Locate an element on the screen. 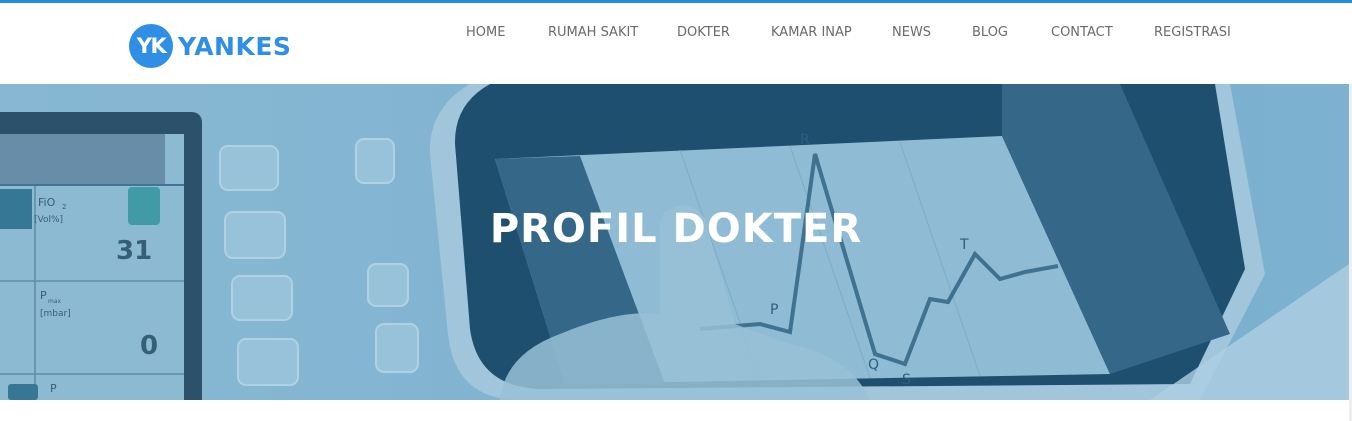  nav-blog: BLOG is located at coordinates (990, 32).